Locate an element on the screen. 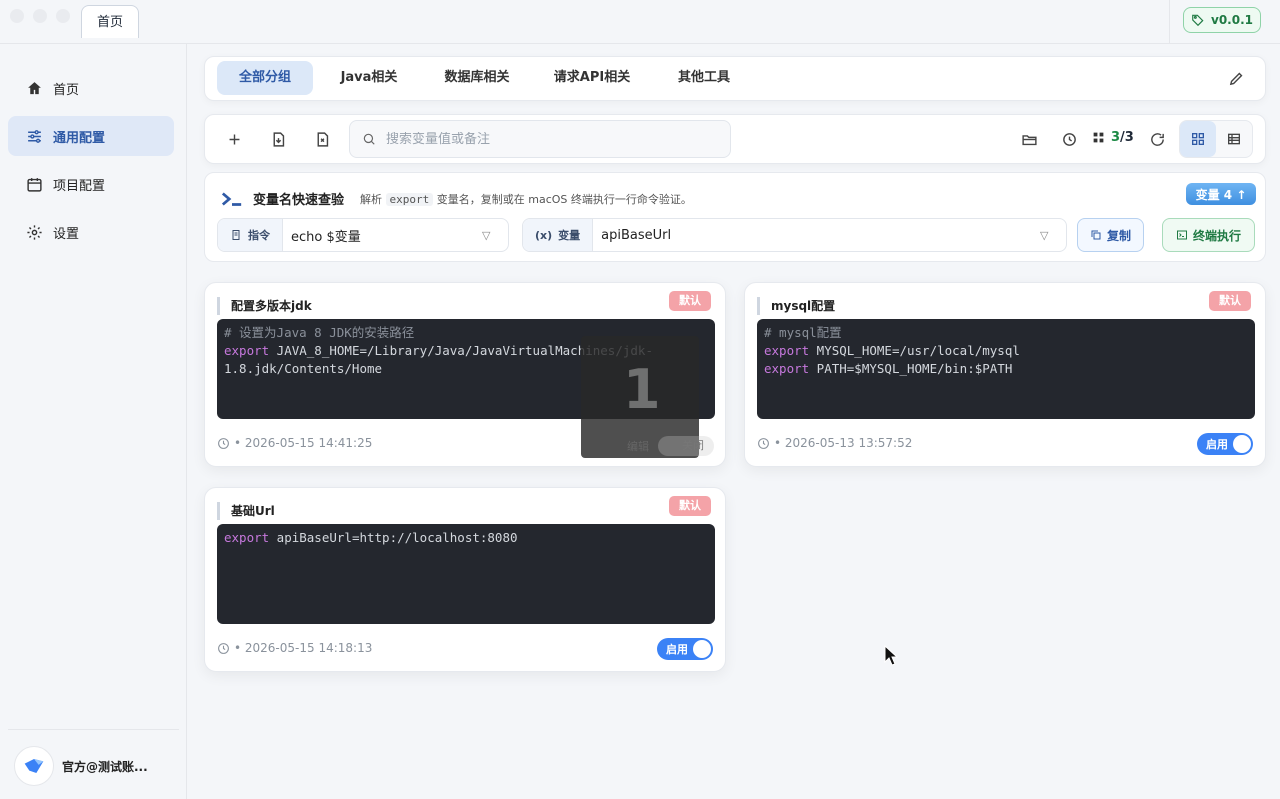 This screenshot has height=799, width=1280. view-toggle is located at coordinates (1216, 139).